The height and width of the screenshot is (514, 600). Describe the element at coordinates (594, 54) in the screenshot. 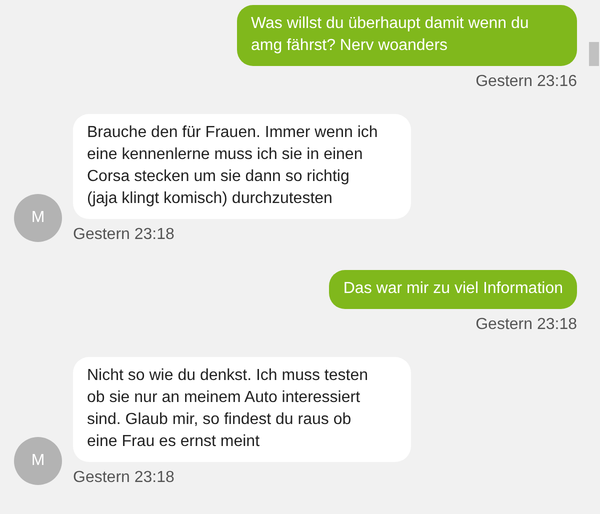

I see `scrollbar-thumb` at that location.